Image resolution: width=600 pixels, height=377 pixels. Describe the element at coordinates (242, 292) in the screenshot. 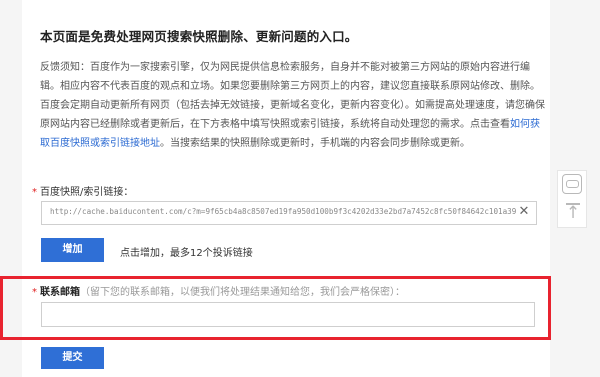

I see `email-hint: （留下您的联系邮箱，以便我们将处理结果通知给您，我们会严格保密）：` at that location.